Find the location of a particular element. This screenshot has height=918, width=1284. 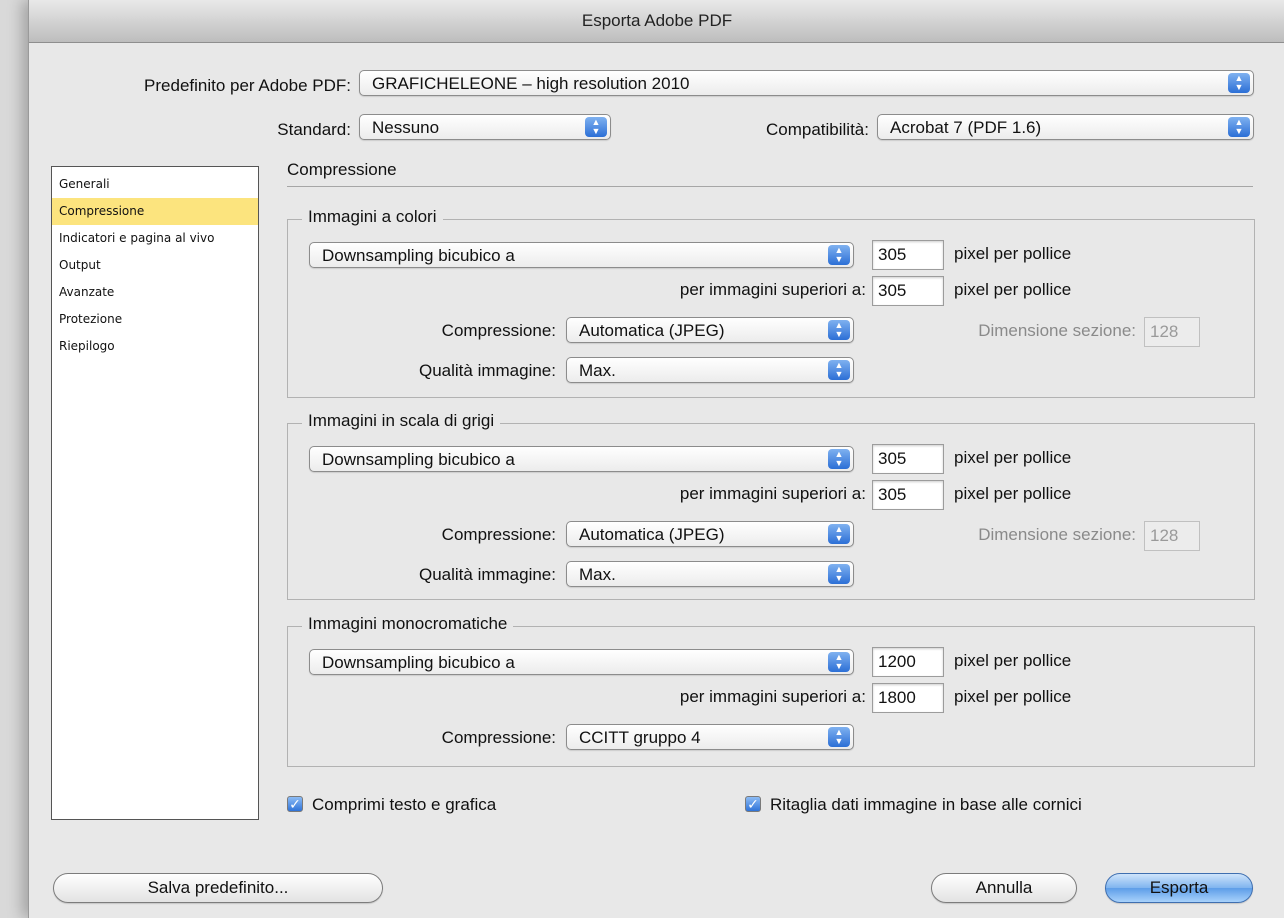

section-divider is located at coordinates (770, 186).